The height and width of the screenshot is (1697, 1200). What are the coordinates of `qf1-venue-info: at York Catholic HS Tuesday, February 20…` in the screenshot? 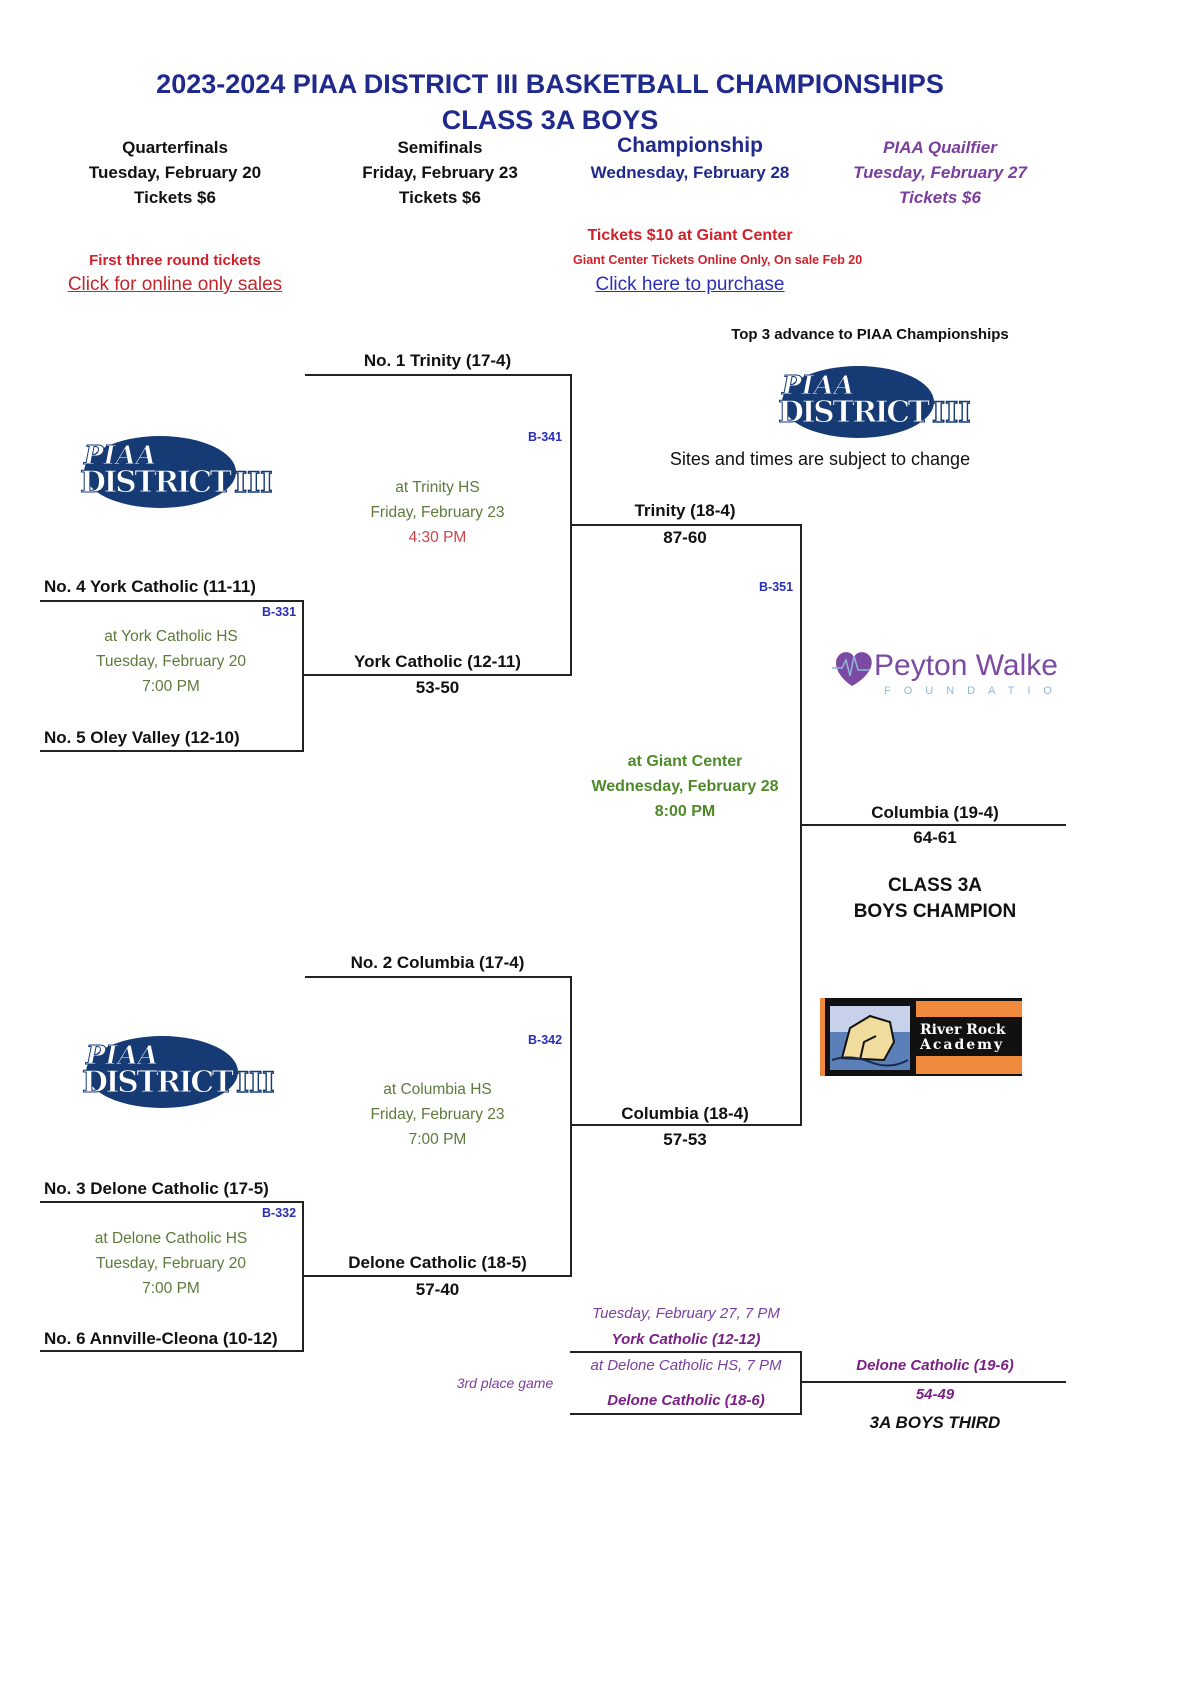 It's located at (171, 661).